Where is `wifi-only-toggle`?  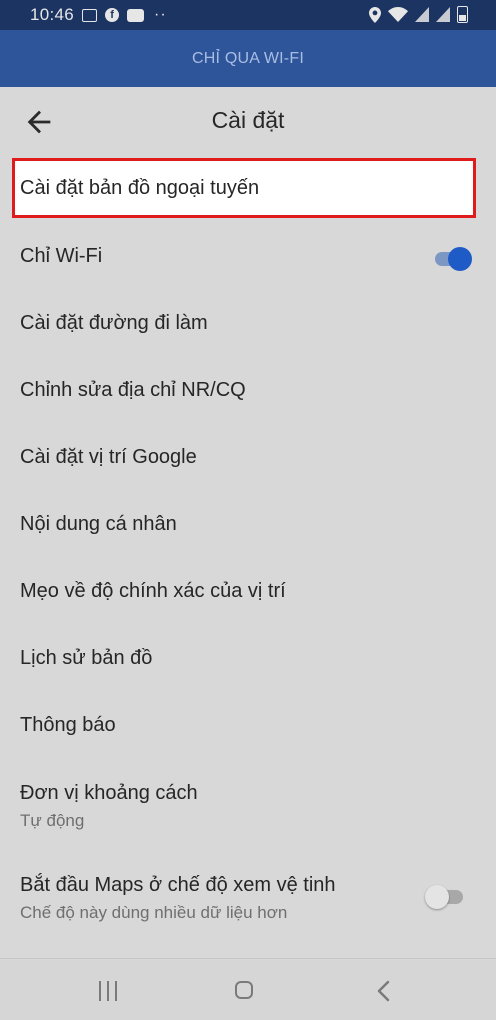 wifi-only-toggle is located at coordinates (454, 259).